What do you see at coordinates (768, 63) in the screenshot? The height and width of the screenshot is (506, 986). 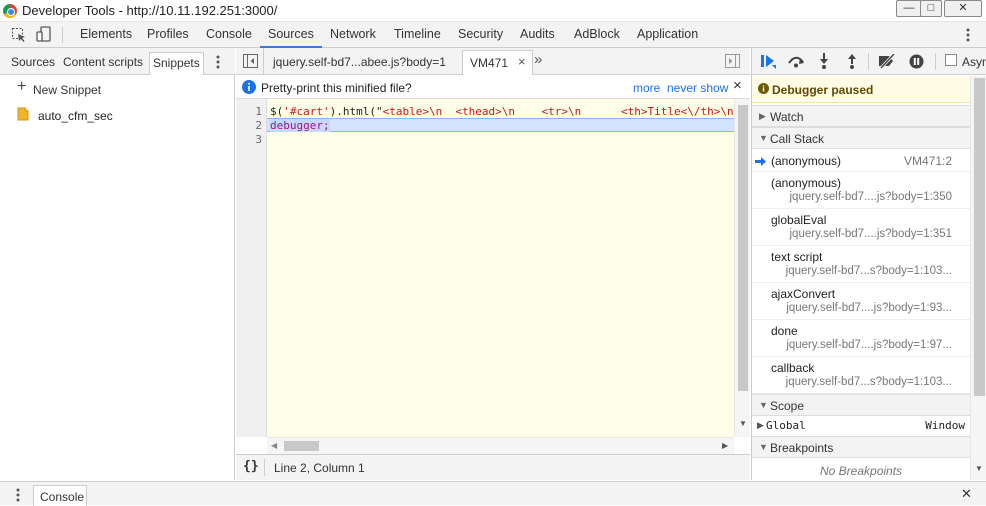 I see `resume-icon` at bounding box center [768, 63].